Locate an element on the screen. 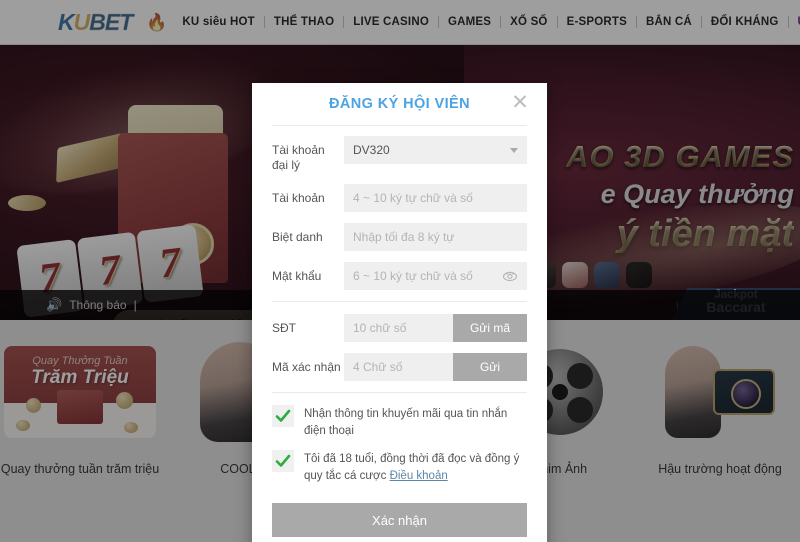  modal-title: ĐĂNG KÝ HỘI VIÊN is located at coordinates (399, 104).